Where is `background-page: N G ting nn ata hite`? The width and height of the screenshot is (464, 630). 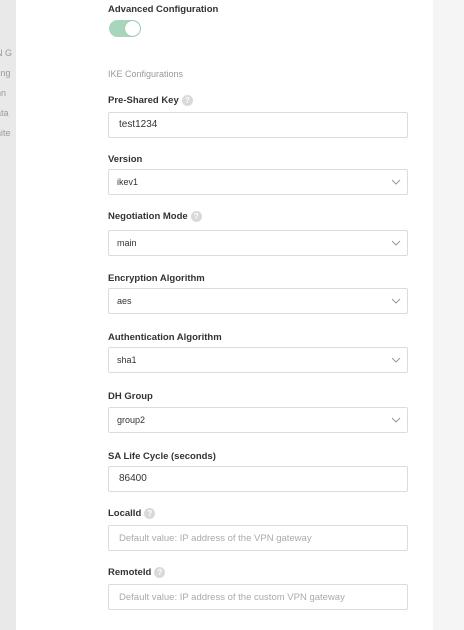
background-page: N G ting nn ata hite is located at coordinates (8, 315).